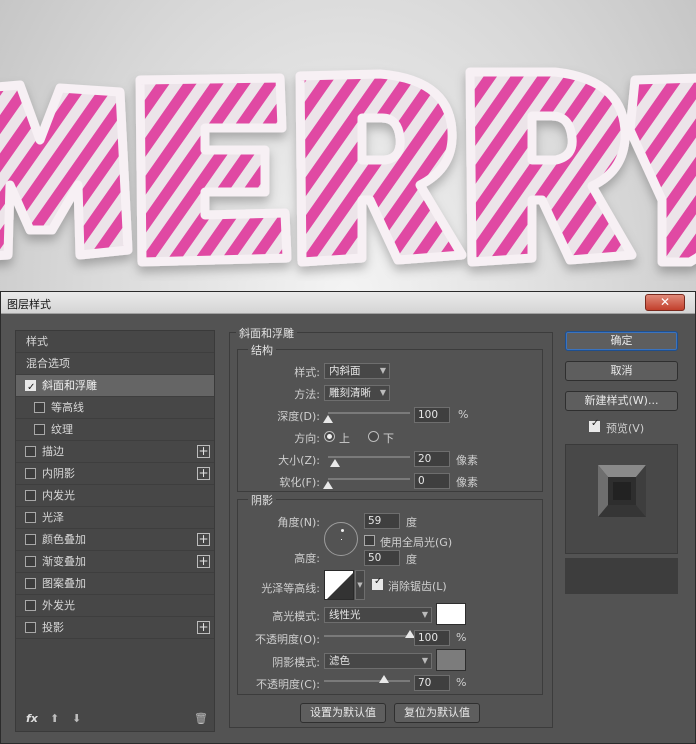  I want to click on angle-dial, so click(341, 539).